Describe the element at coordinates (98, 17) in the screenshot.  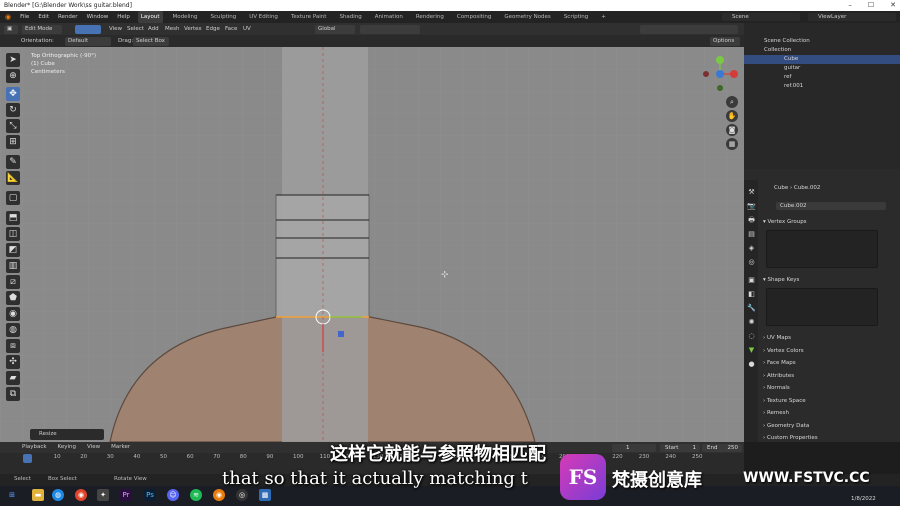
I see `menu-window: Window` at that location.